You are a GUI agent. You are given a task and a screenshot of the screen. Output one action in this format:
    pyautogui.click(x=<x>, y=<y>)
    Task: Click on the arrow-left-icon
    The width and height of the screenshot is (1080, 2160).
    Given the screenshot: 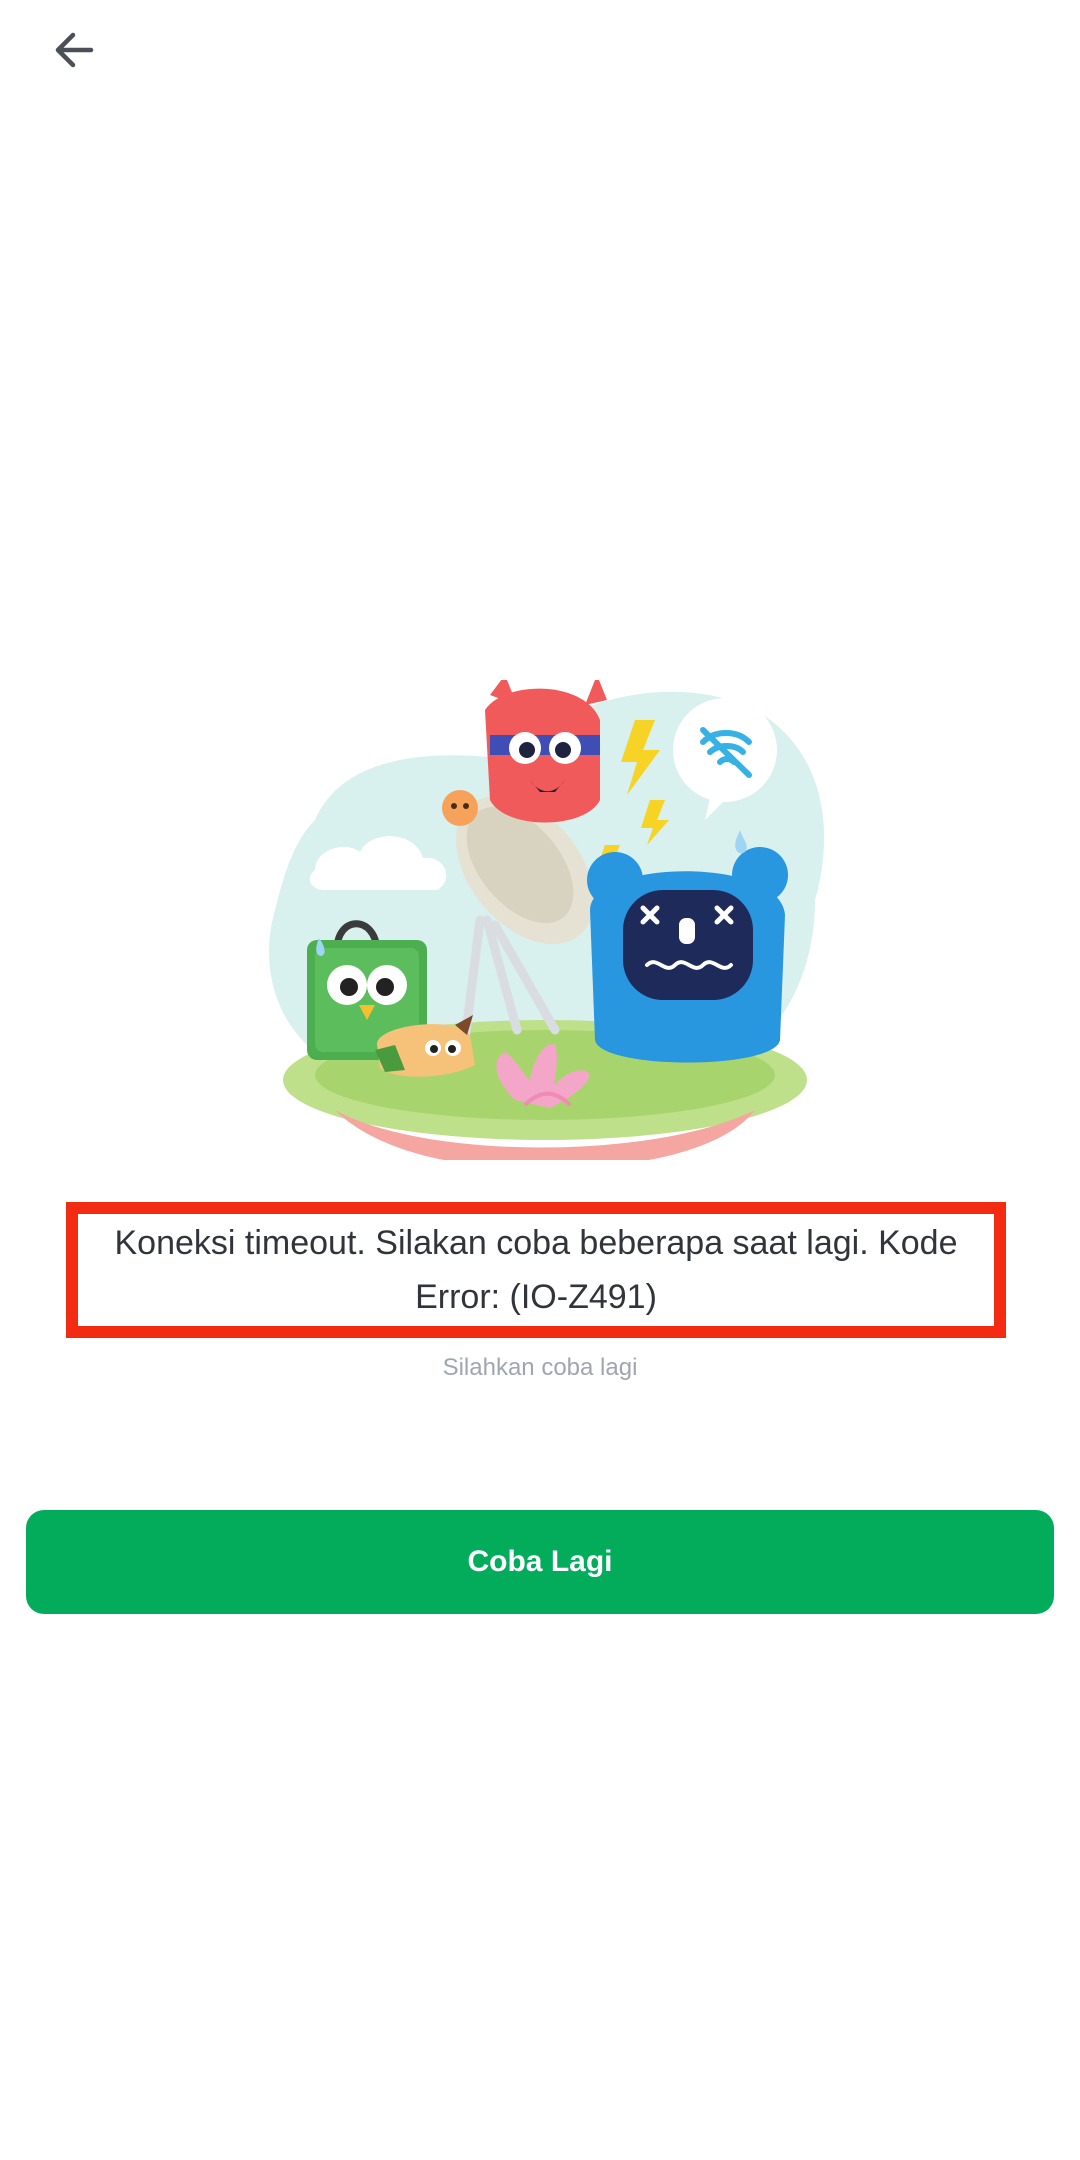 What is the action you would take?
    pyautogui.click(x=74, y=50)
    